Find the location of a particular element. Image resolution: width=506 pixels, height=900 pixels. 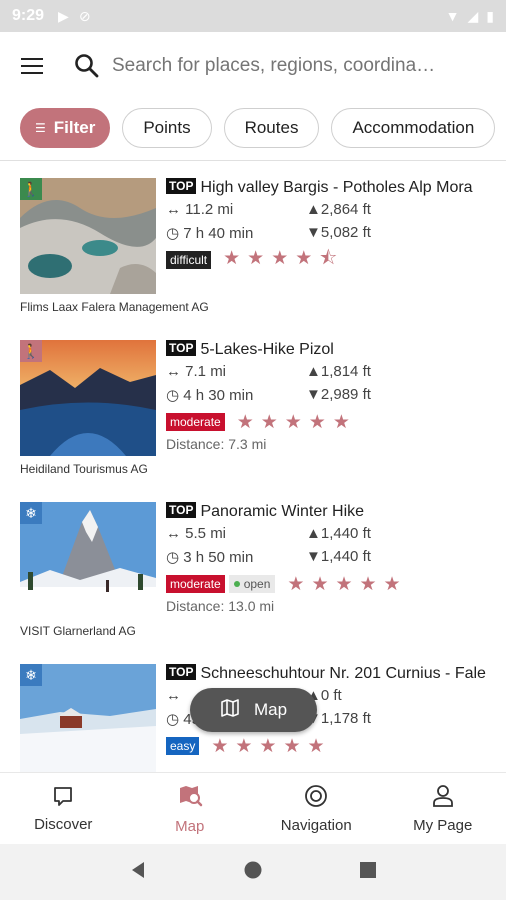

wifi-icon: ▼ is located at coordinates (452, 16).